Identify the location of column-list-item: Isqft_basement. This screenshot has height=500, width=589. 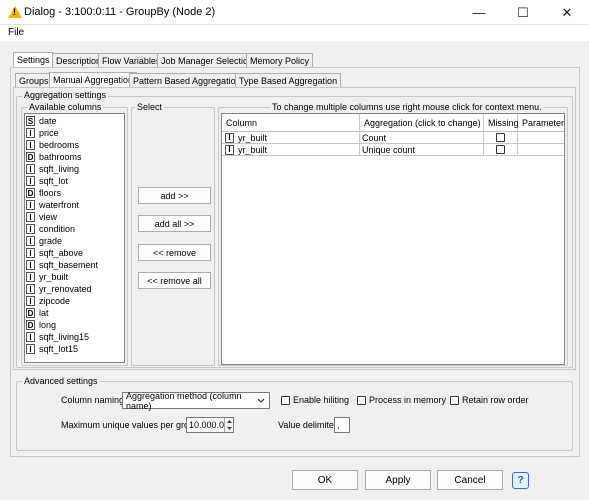
(74, 265).